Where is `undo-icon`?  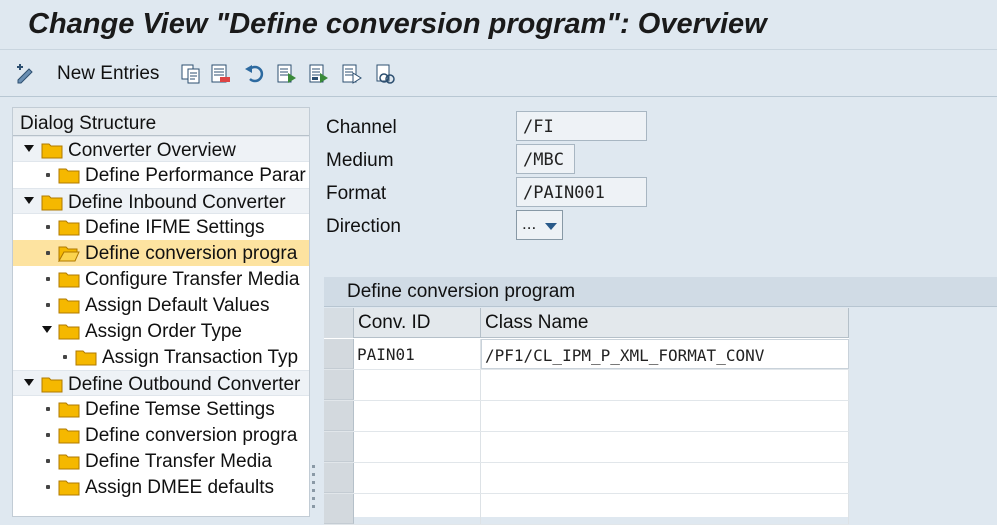 undo-icon is located at coordinates (255, 74).